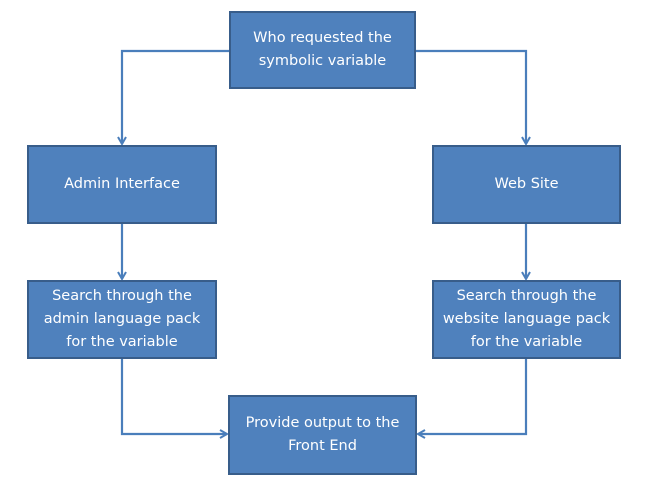 The width and height of the screenshot is (671, 500). Describe the element at coordinates (473, 396) in the screenshot. I see `edge-search-web-to-output` at that location.